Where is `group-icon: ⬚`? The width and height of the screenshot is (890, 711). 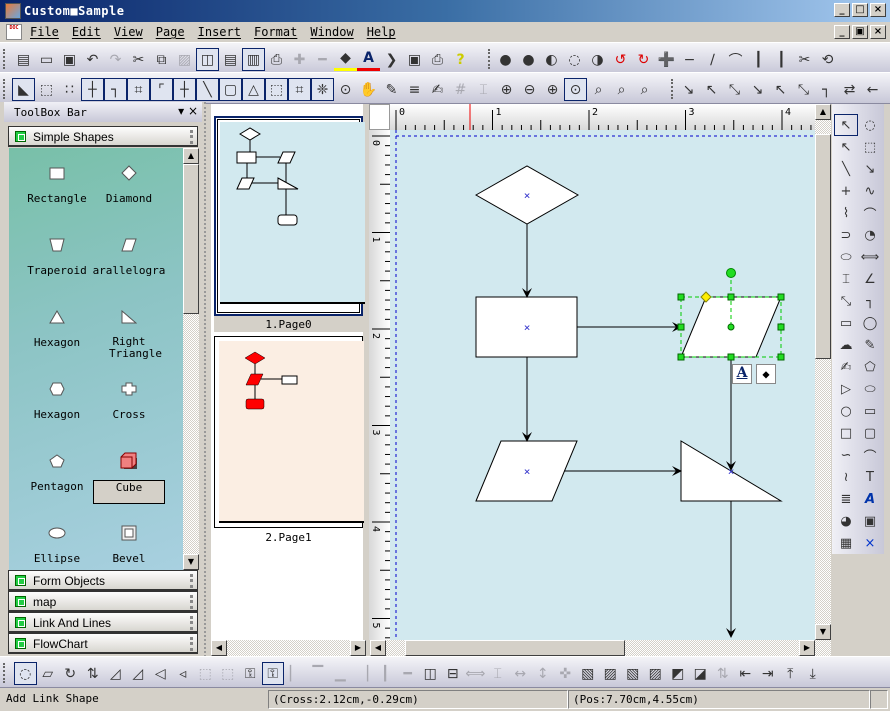 group-icon: ⬚ is located at coordinates (205, 673).